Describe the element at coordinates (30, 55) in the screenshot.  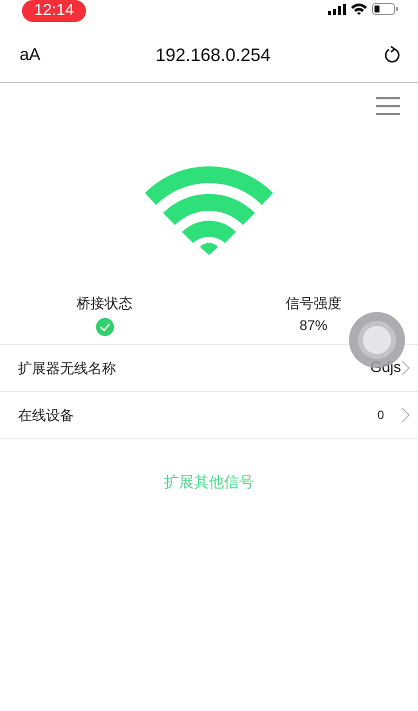
I see `text-size-button: aA` at that location.